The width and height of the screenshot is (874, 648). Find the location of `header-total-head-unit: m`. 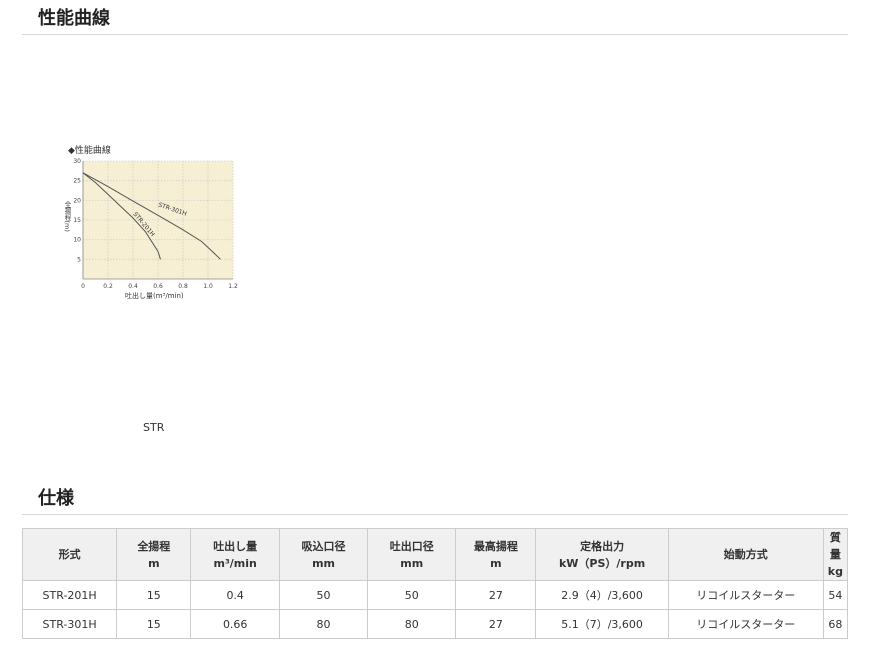

header-total-head-unit: m is located at coordinates (154, 563).